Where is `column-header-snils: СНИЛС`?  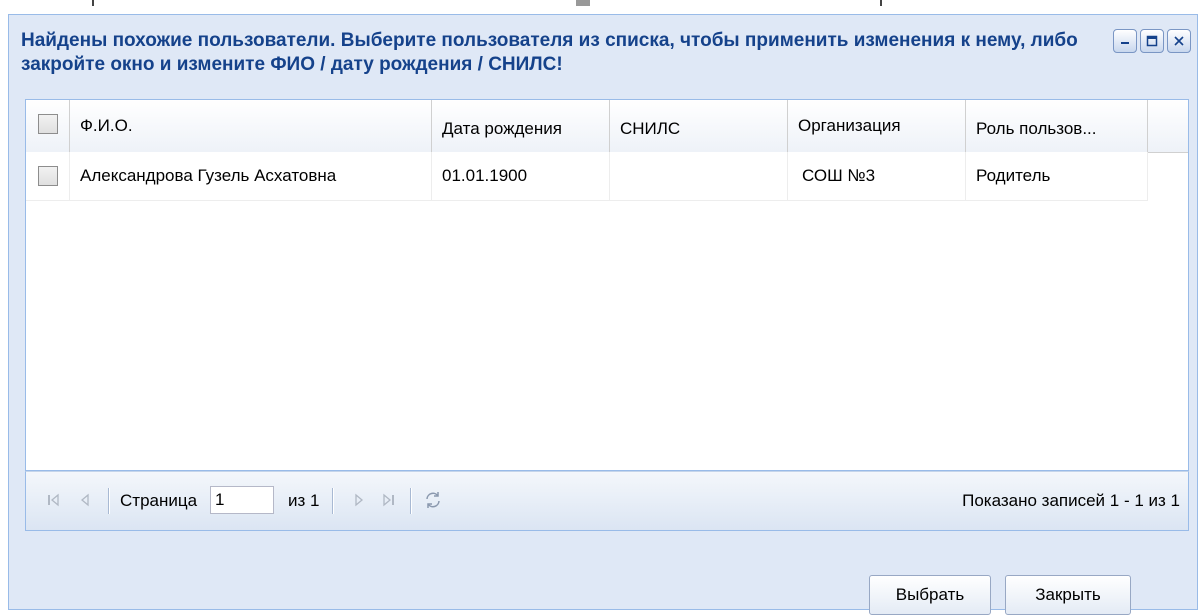 column-header-snils: СНИЛС is located at coordinates (699, 126).